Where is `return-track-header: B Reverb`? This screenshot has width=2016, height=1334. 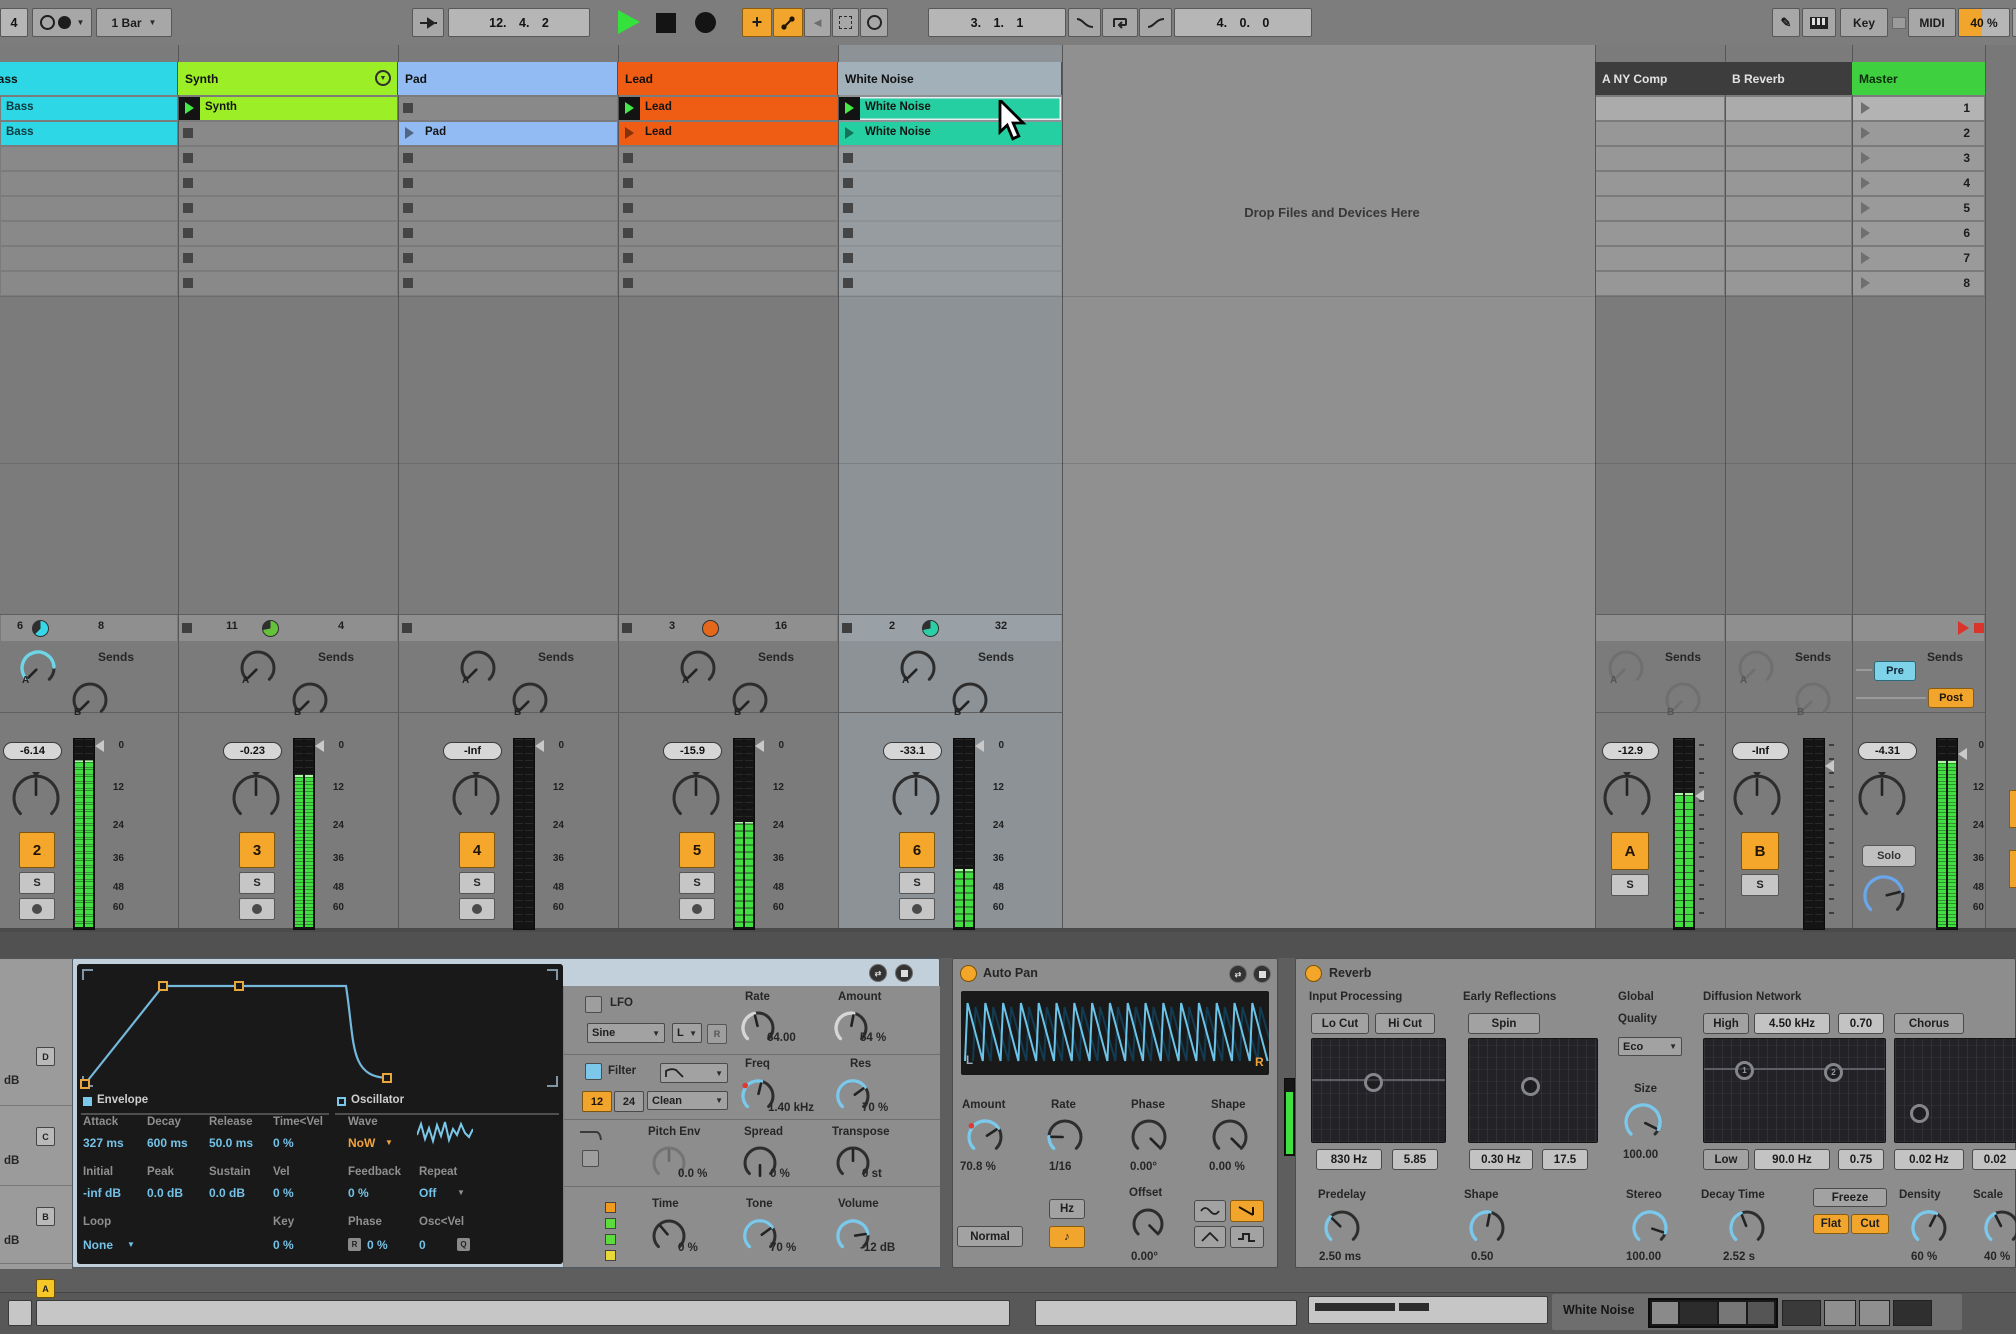
return-track-header: B Reverb is located at coordinates (1788, 78).